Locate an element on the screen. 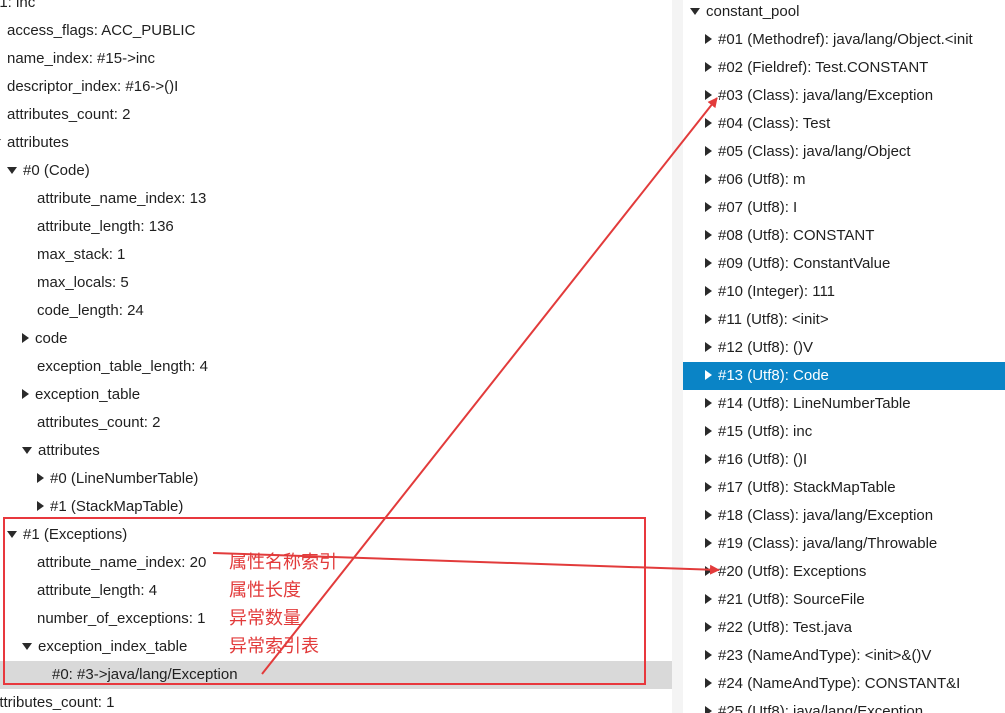  annotation-table: 异常索引表 is located at coordinates (274, 646).